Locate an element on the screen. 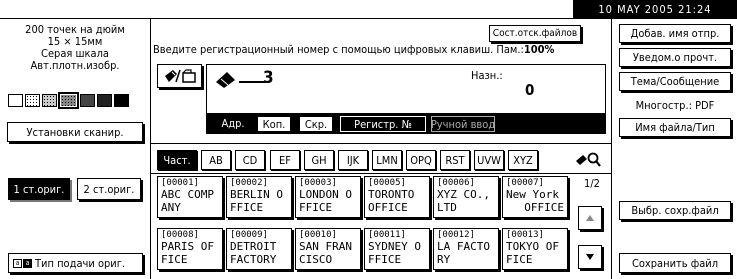  entry-name-line: RY is located at coordinates (444, 259).